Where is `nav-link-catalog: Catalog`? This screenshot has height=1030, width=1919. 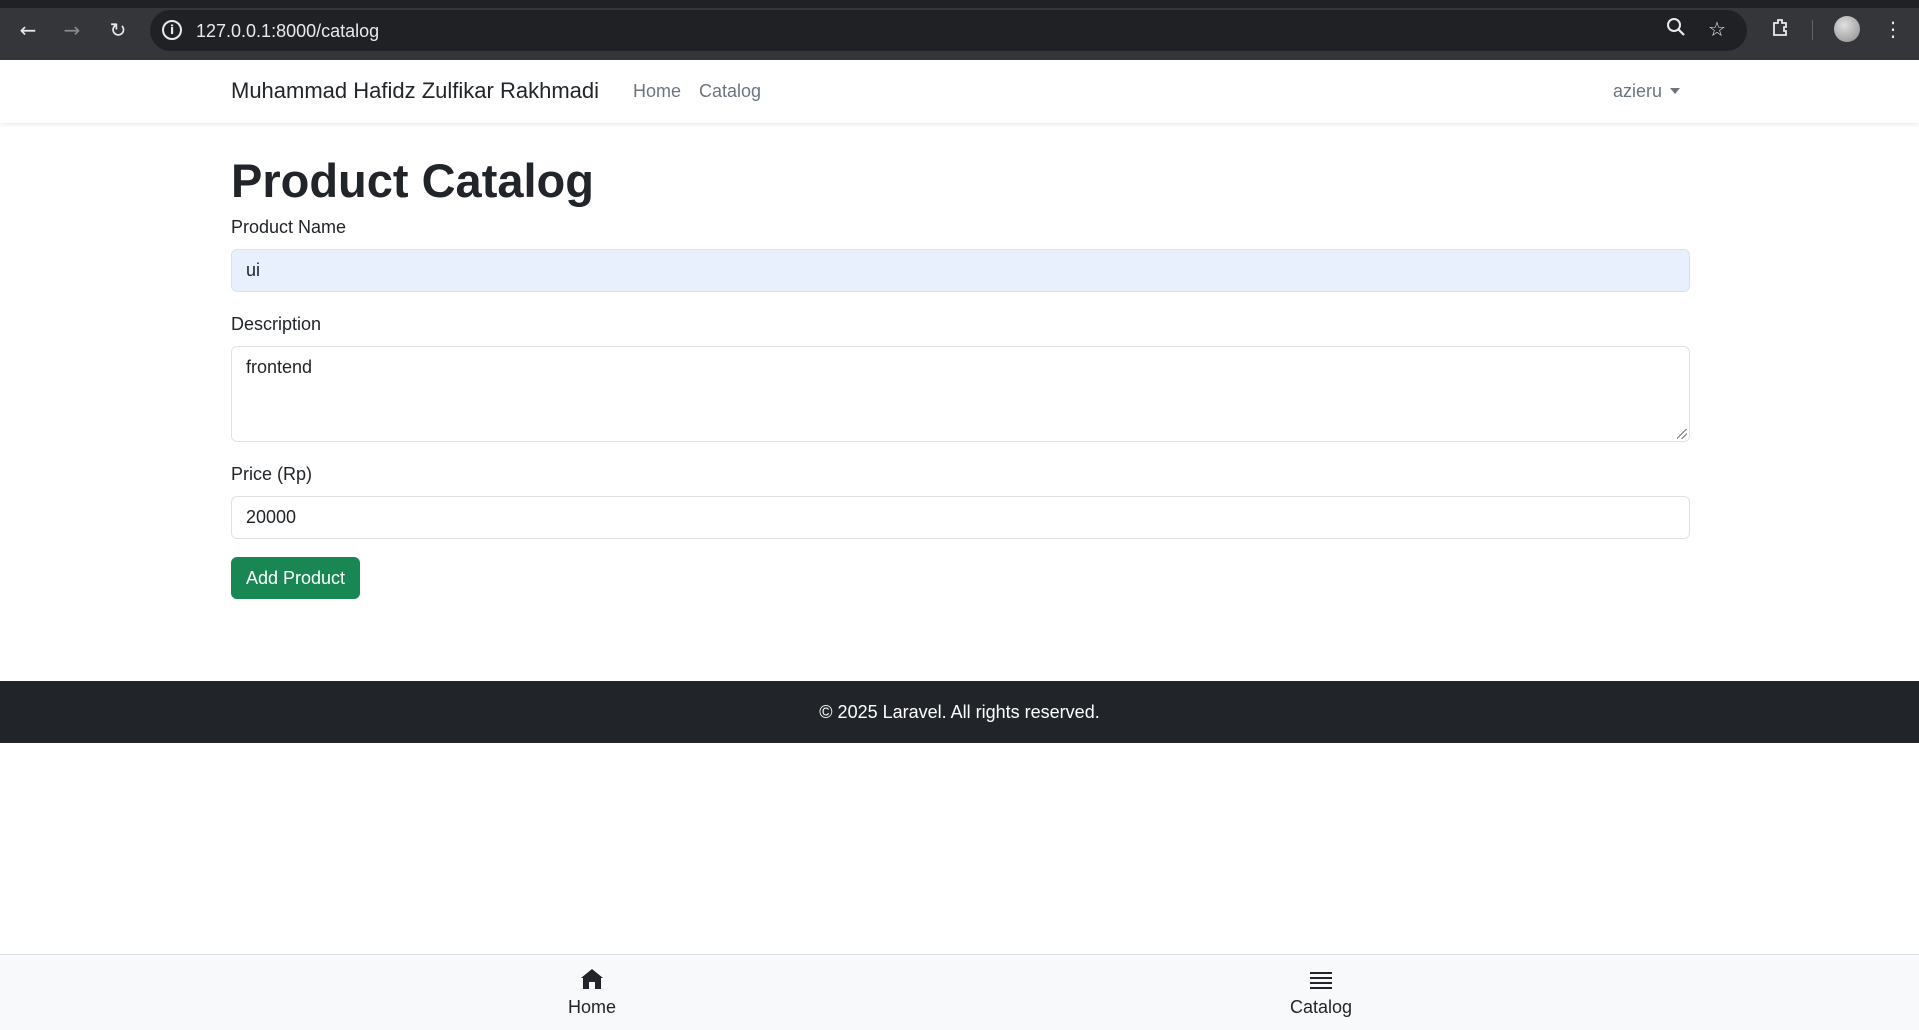
nav-link-catalog: Catalog is located at coordinates (730, 91).